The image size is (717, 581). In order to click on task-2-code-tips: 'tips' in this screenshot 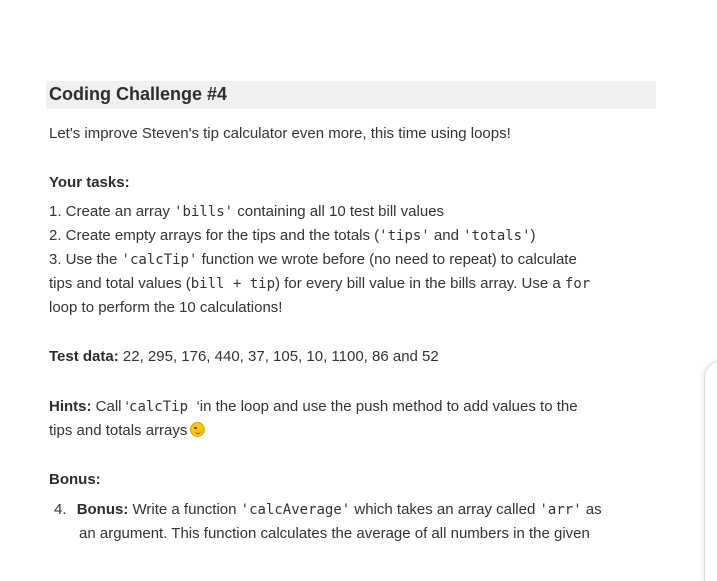, I will do `click(404, 236)`.